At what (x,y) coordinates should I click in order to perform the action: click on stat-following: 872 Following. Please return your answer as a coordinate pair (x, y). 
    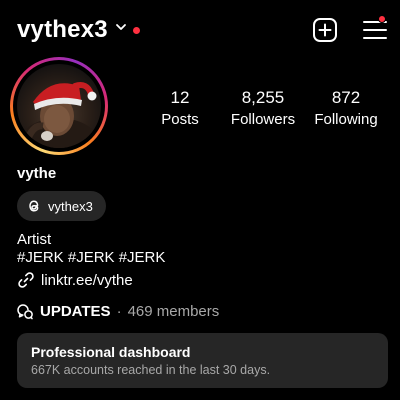
    Looking at the image, I should click on (346, 108).